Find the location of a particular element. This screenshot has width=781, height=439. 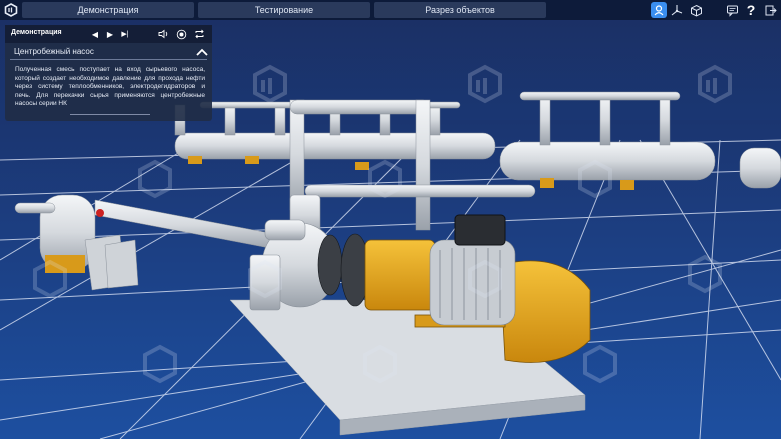

sound-icon is located at coordinates (163, 34).